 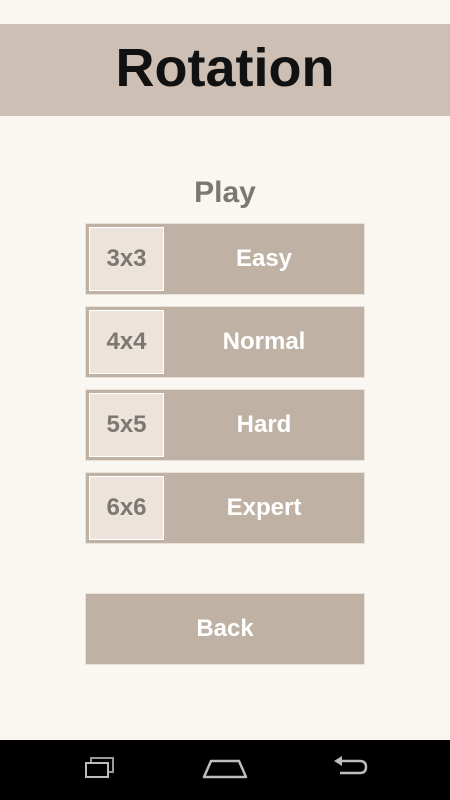 What do you see at coordinates (225, 192) in the screenshot?
I see `section-title: Play` at bounding box center [225, 192].